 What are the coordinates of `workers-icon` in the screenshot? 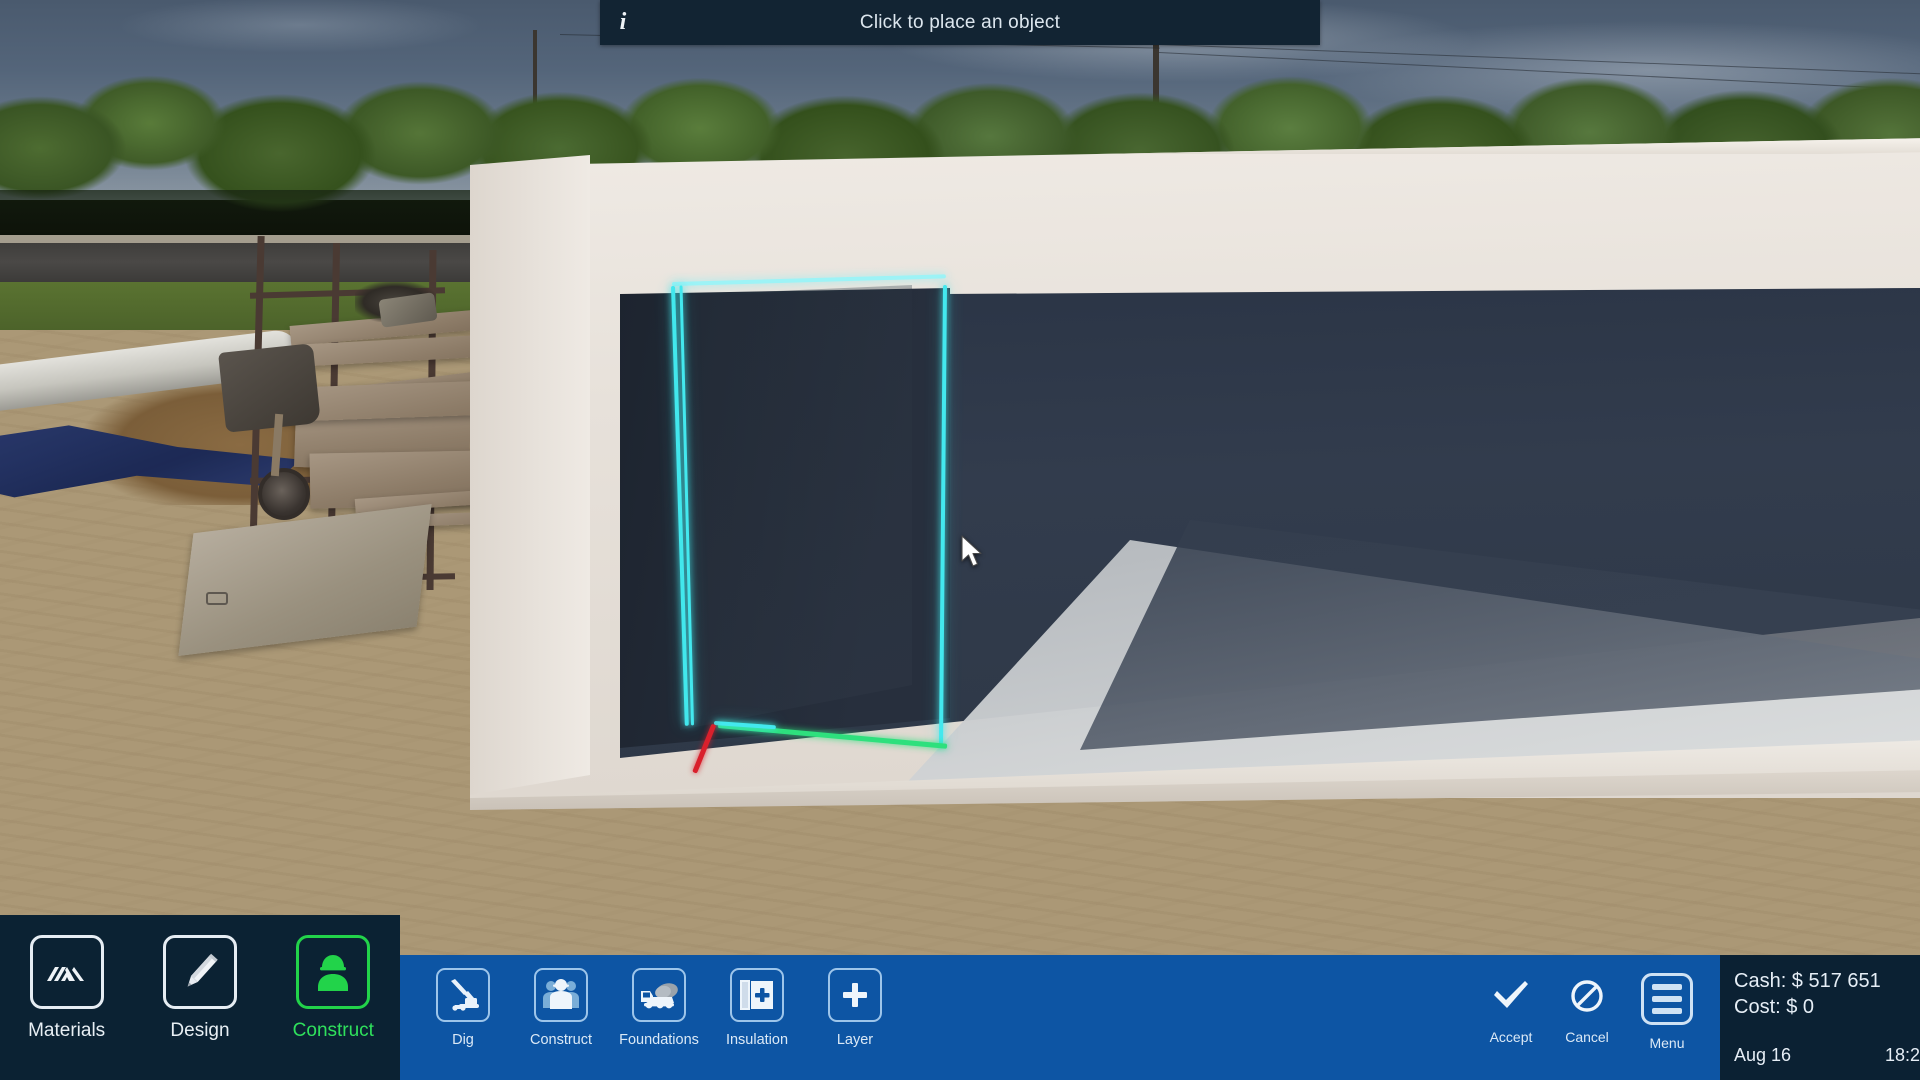 It's located at (561, 994).